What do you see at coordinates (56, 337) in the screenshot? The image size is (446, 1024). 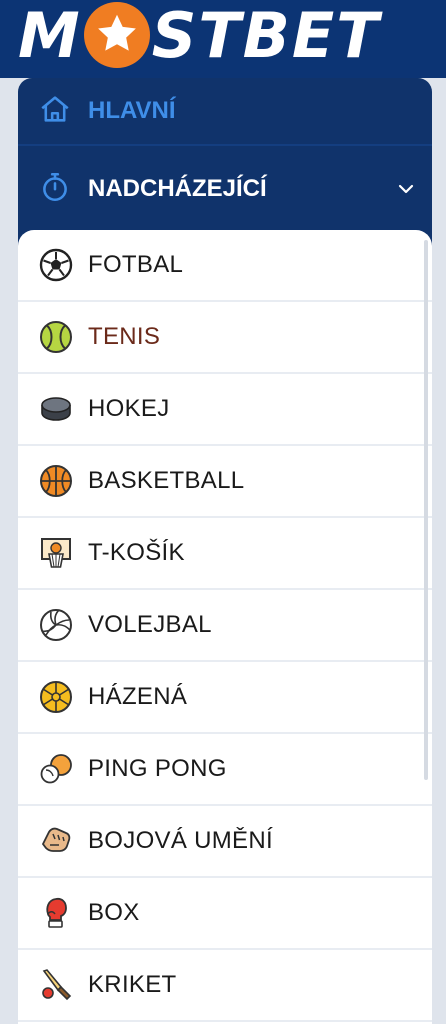 I see `tennis-ball-icon` at bounding box center [56, 337].